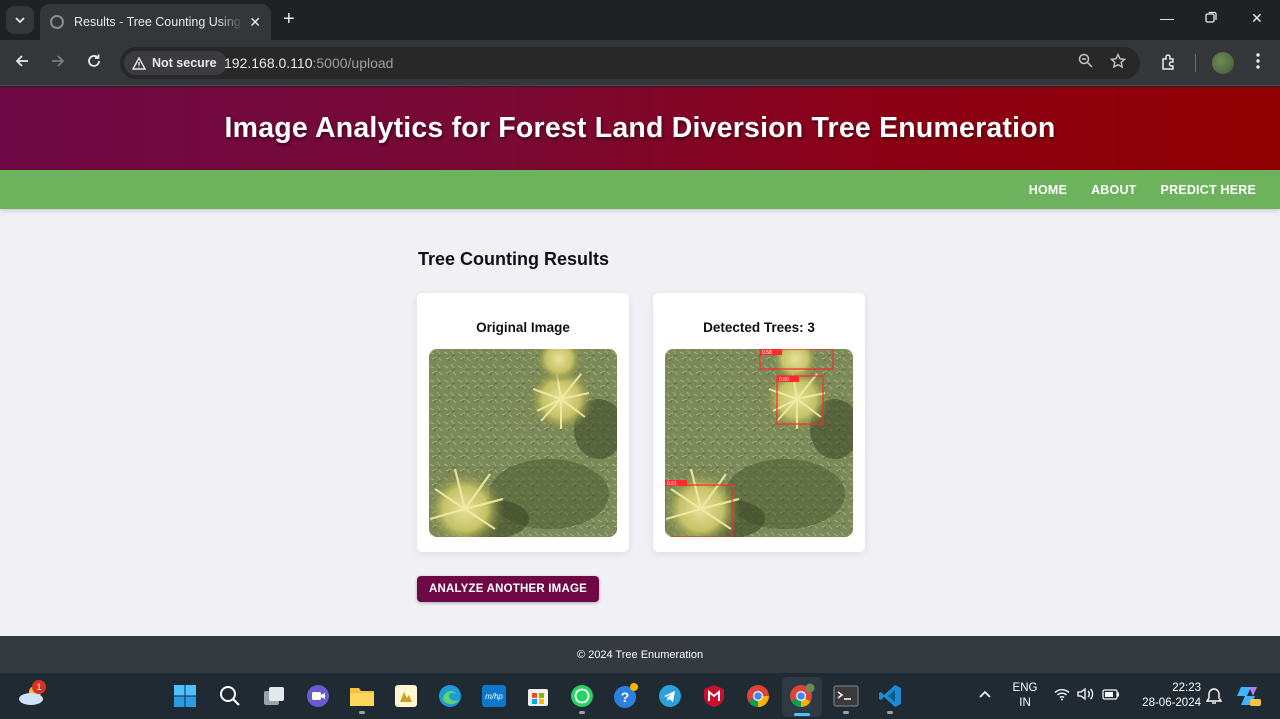 This screenshot has height=719, width=1280. Describe the element at coordinates (1171, 703) in the screenshot. I see `clock-date: 28-06-2024` at that location.